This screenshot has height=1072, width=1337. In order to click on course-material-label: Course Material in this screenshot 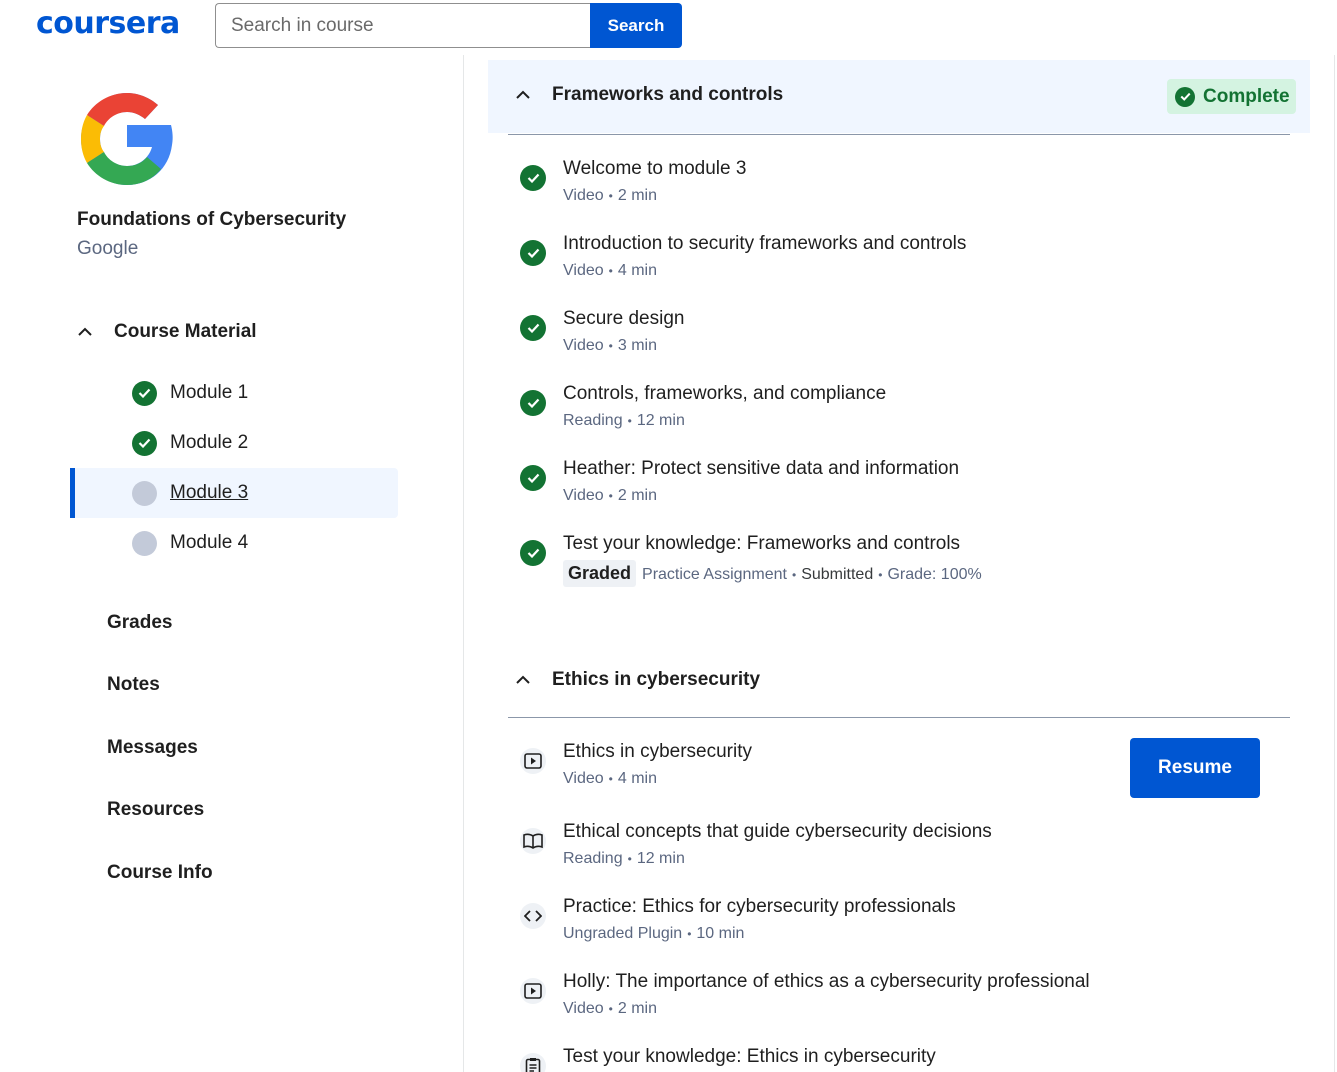, I will do `click(185, 331)`.